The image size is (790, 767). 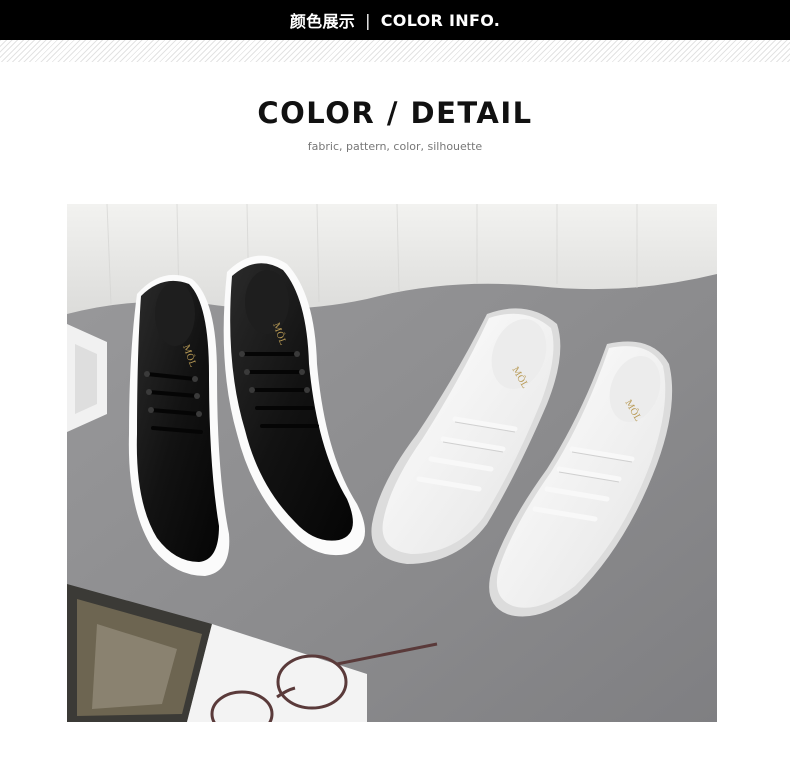 I want to click on banner-title-en: COLOR INFO., so click(x=440, y=20).